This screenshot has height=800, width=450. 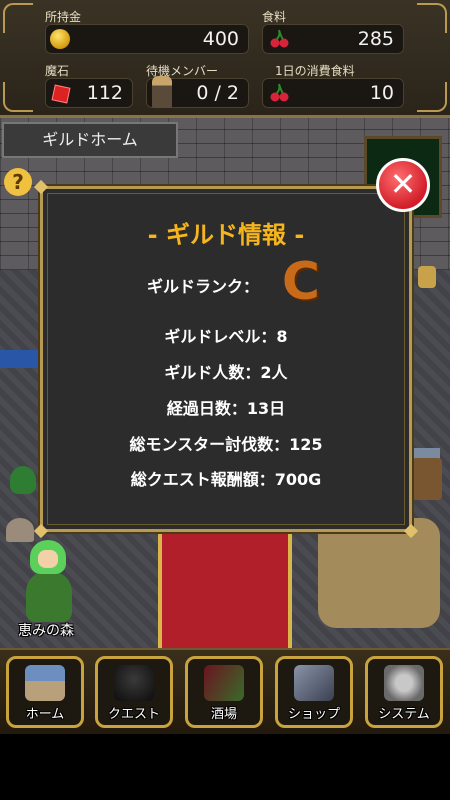 What do you see at coordinates (48, 559) in the screenshot?
I see `npc-face` at bounding box center [48, 559].